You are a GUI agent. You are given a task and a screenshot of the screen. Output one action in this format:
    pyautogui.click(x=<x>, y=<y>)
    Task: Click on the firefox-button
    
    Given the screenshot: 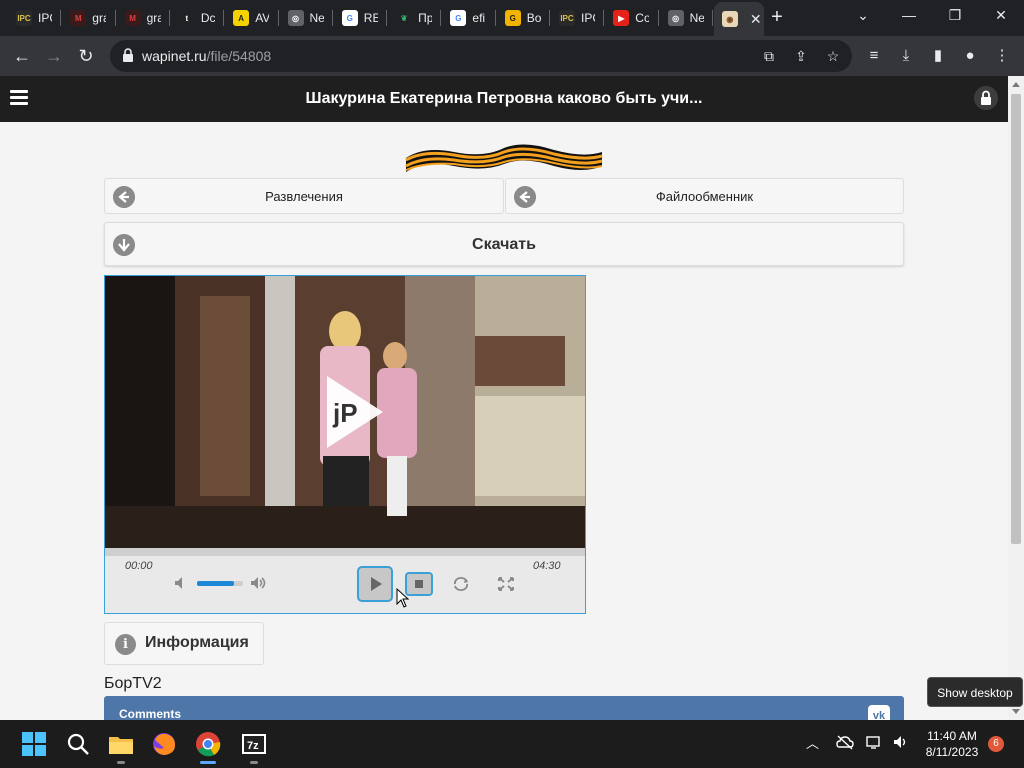 What is the action you would take?
    pyautogui.click(x=164, y=744)
    